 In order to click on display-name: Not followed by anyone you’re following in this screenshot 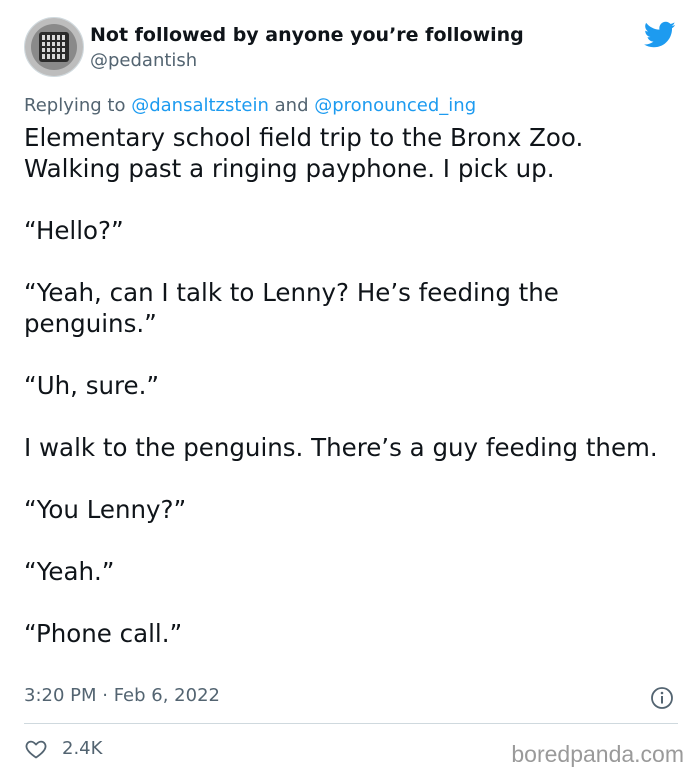, I will do `click(307, 35)`.